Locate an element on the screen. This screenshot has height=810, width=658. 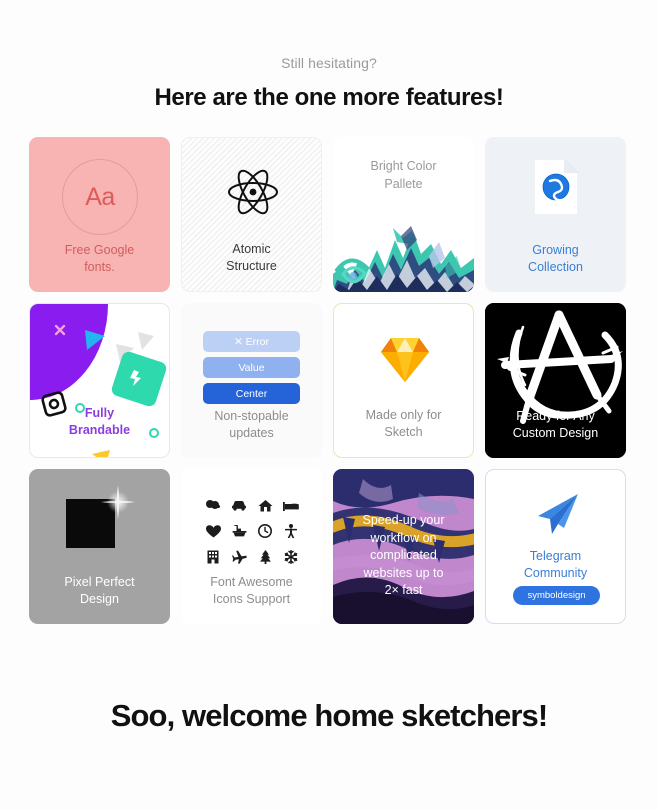
card-label-line2: Pallete is located at coordinates (403, 184).